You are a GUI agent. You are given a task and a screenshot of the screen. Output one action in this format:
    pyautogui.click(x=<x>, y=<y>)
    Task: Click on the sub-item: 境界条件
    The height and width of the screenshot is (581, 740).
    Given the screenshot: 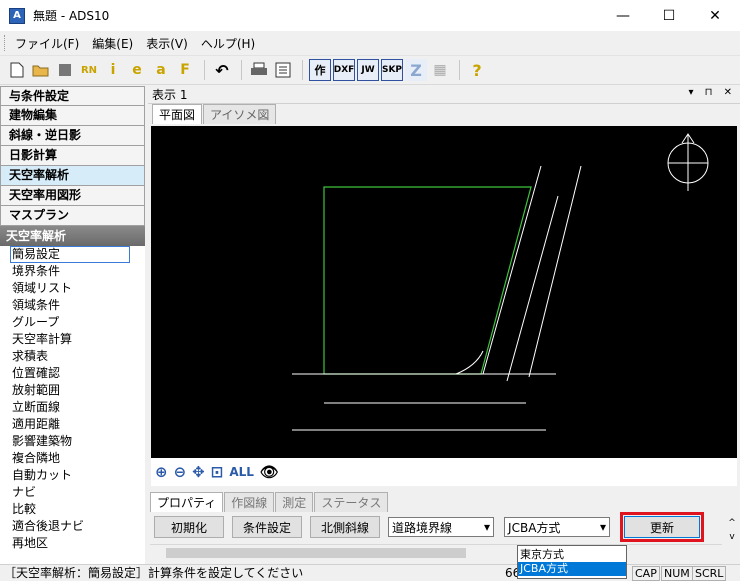 What is the action you would take?
    pyautogui.click(x=78, y=271)
    